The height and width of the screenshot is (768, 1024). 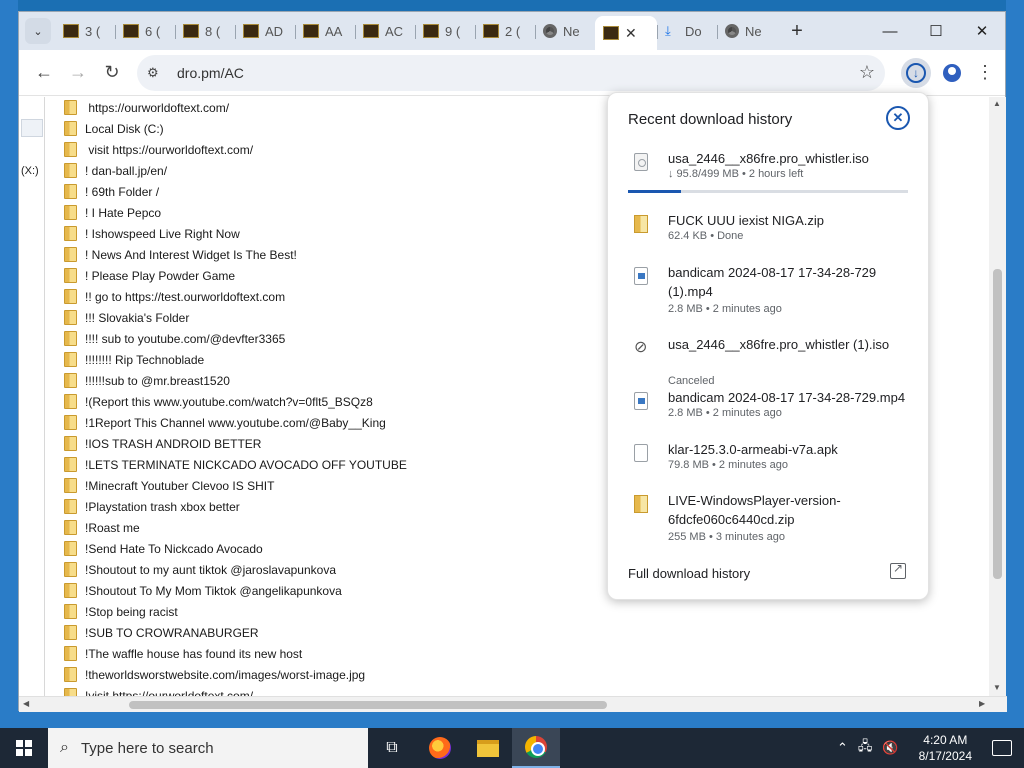 I want to click on download-file-name: usa_2446__x86fre.pro_whistler.iso, so click(x=768, y=158).